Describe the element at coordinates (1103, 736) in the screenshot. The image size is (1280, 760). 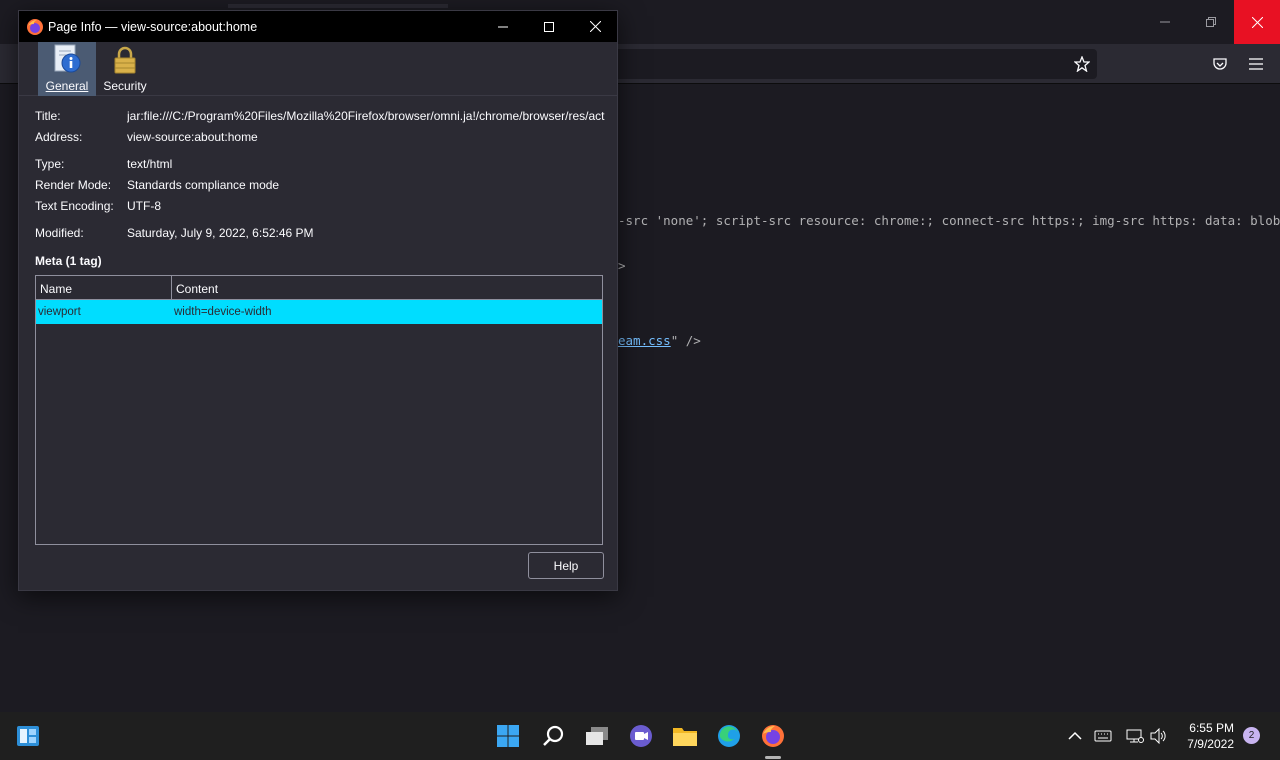
I see `keyboard-icon` at that location.